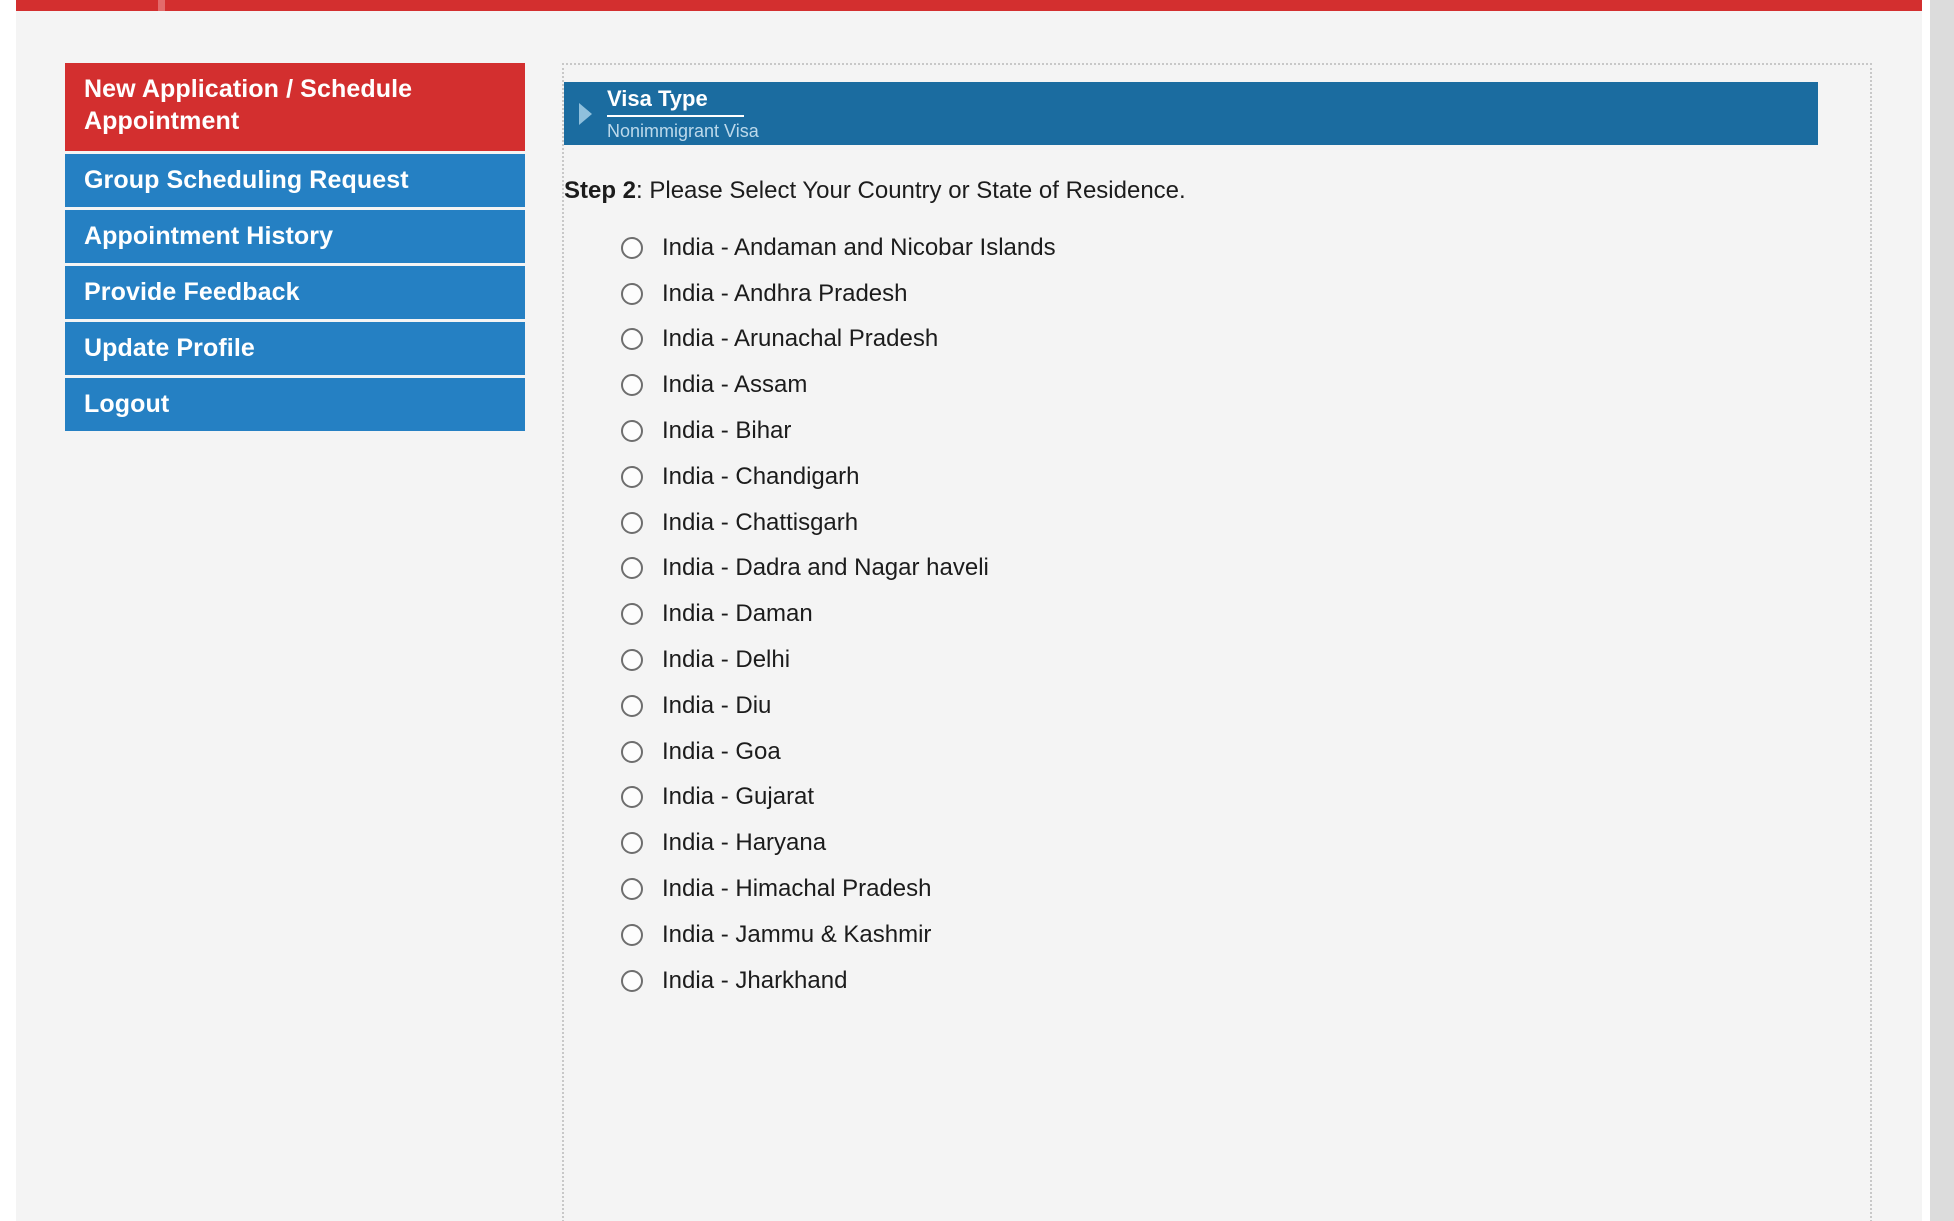 The height and width of the screenshot is (1221, 1954). I want to click on residence-option-label: India - Andhra Pradesh, so click(785, 293).